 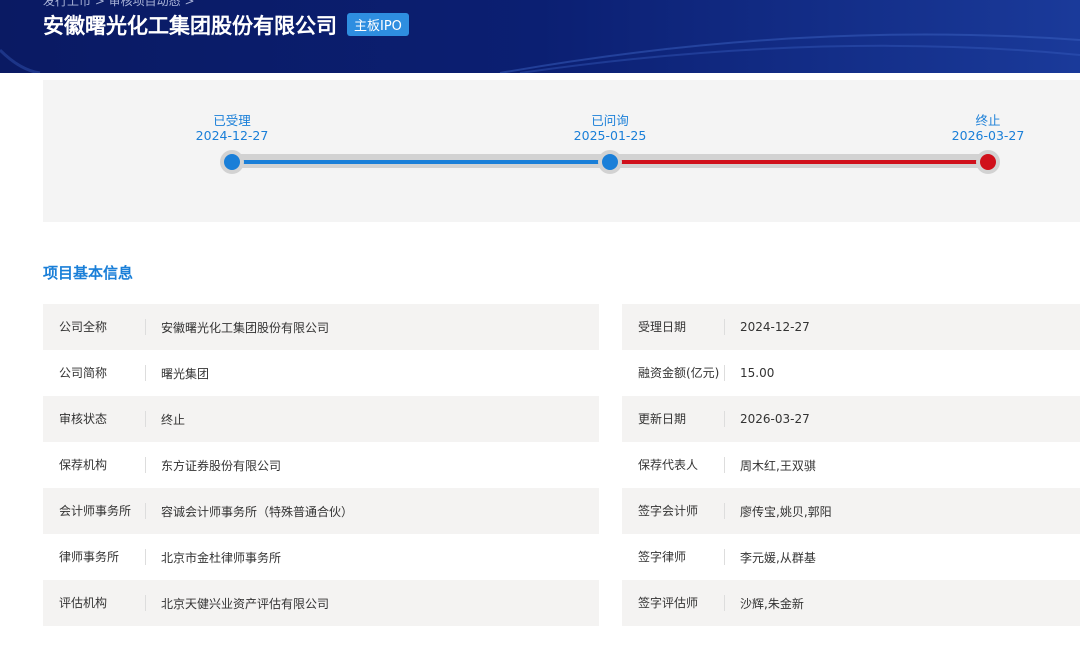 What do you see at coordinates (321, 373) in the screenshot?
I see `info-cell: 公司简称 曙光集团` at bounding box center [321, 373].